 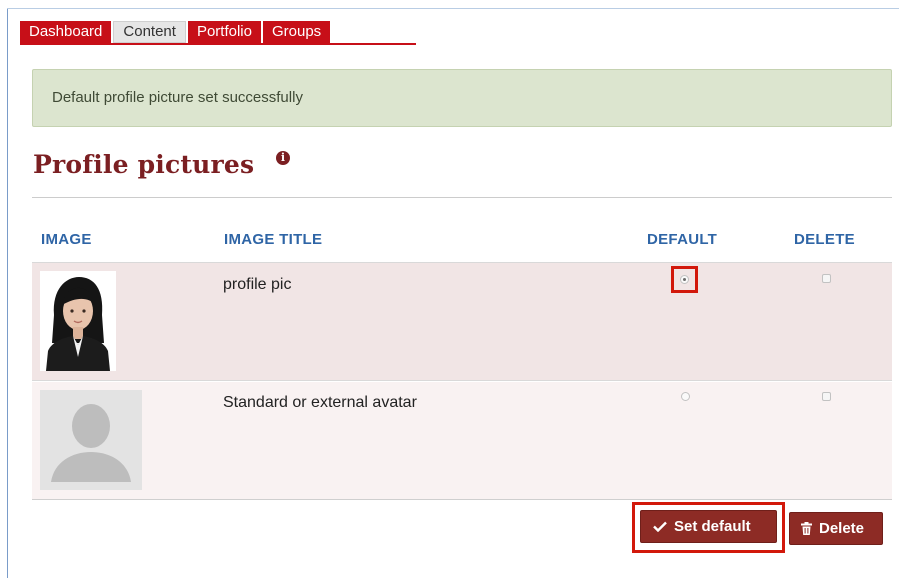 What do you see at coordinates (453, 8) in the screenshot?
I see `window-frame-top` at bounding box center [453, 8].